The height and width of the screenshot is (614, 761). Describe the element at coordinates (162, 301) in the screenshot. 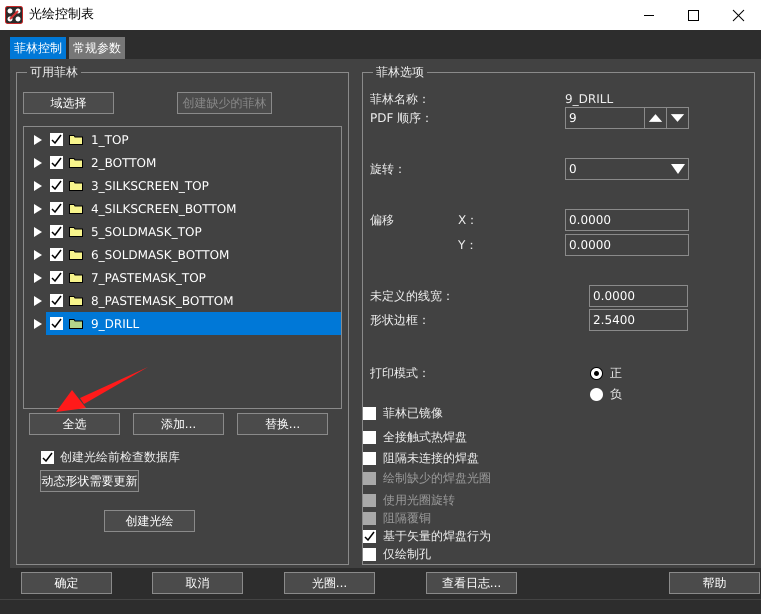

I see `film-name: 8_PASTEMASK_BOTTOM` at that location.